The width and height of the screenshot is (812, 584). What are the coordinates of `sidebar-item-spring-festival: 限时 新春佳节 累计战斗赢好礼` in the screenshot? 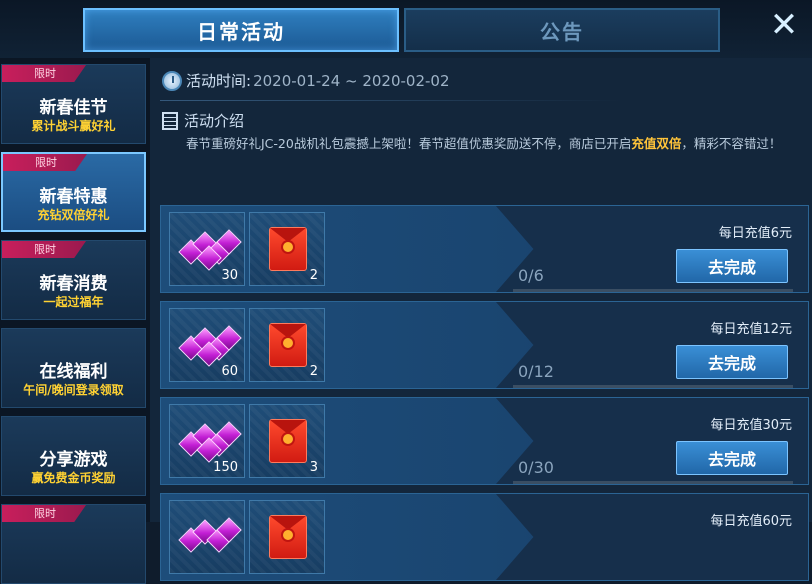 It's located at (73, 104).